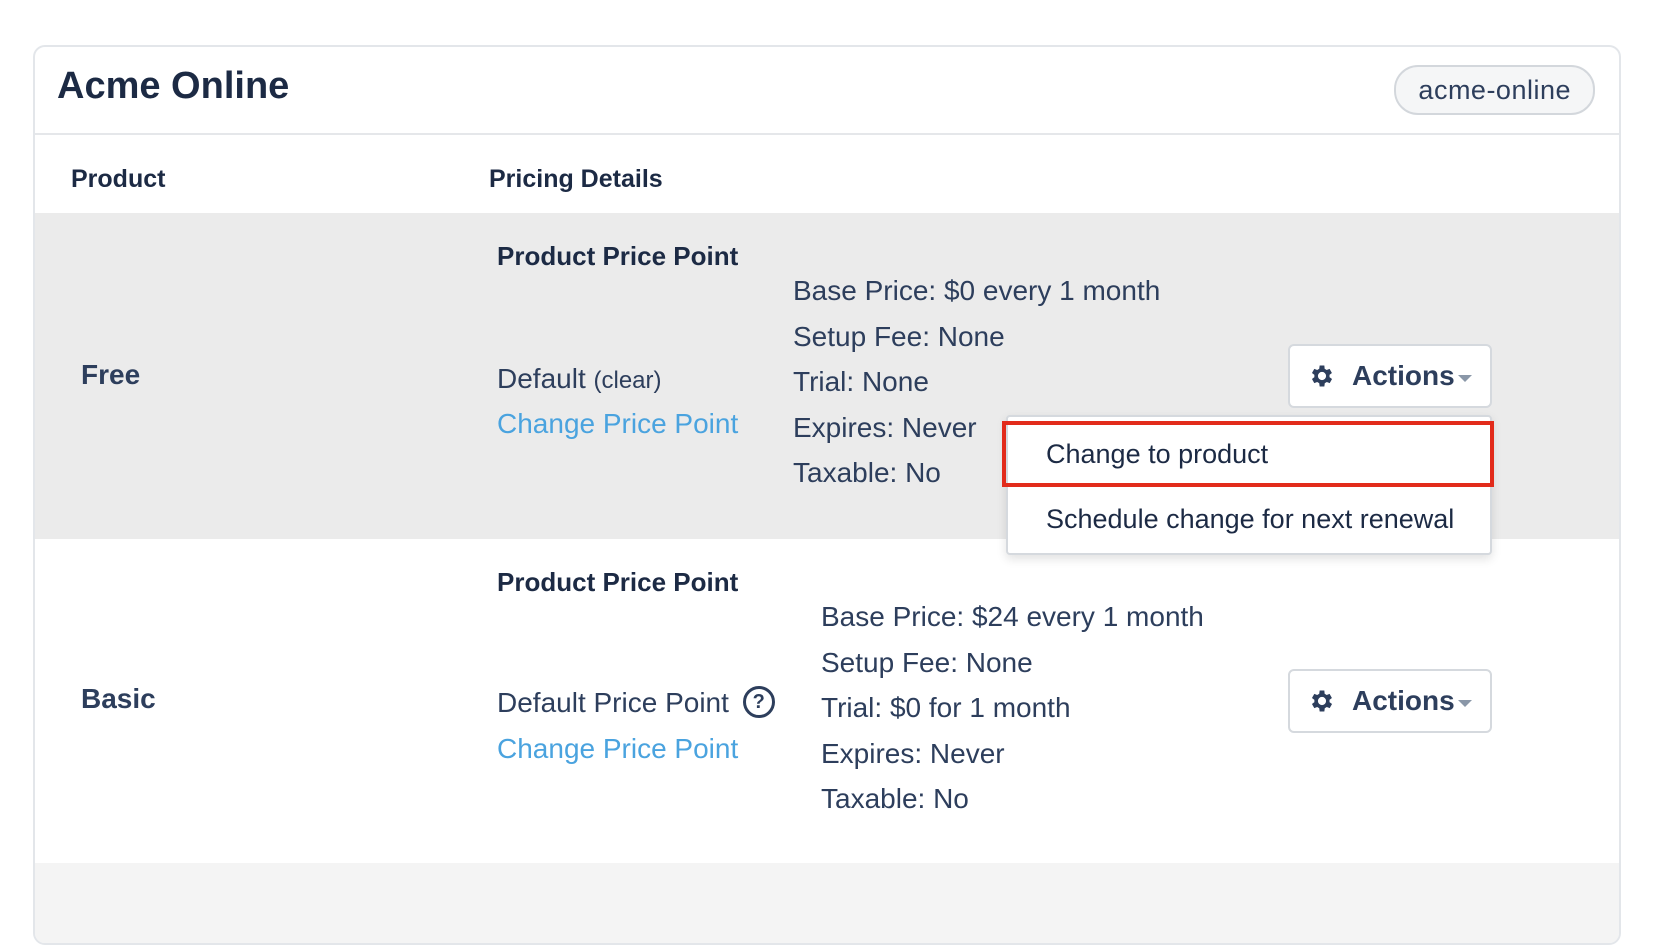 This screenshot has width=1654, height=945. I want to click on column-header-product: Product, so click(118, 179).